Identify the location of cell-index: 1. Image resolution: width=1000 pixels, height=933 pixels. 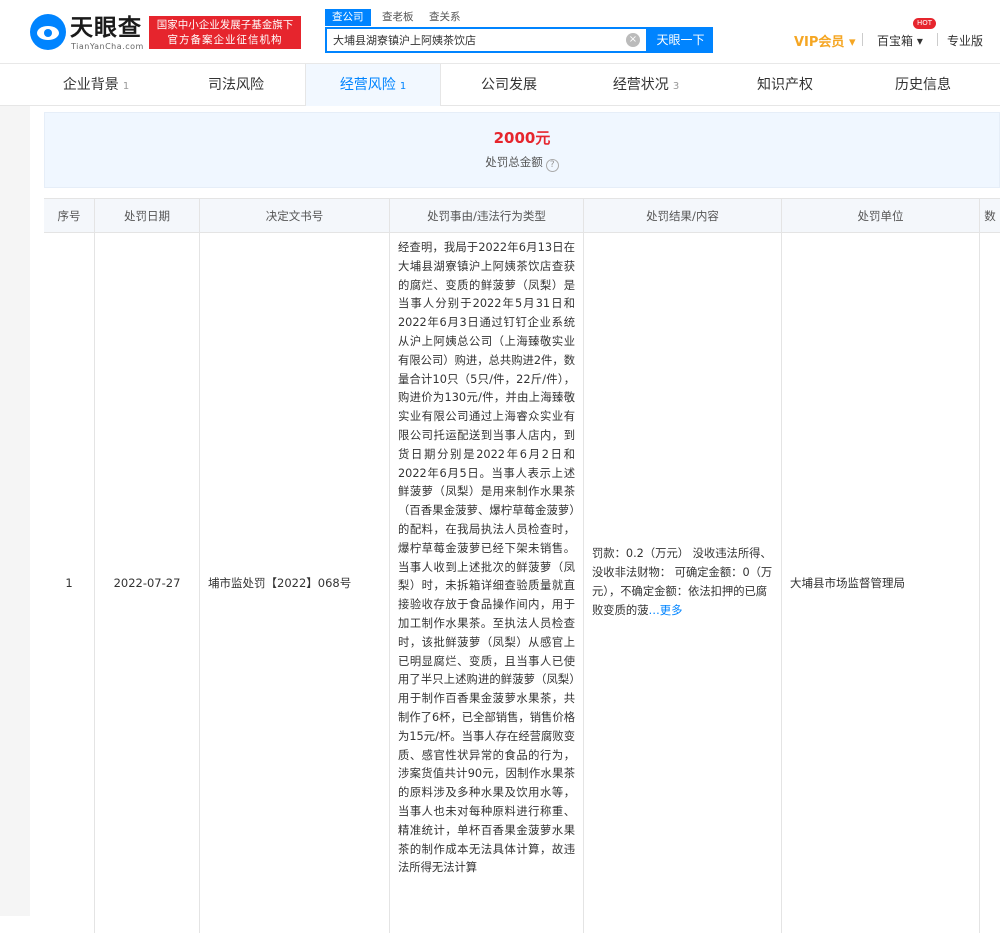
(69, 583).